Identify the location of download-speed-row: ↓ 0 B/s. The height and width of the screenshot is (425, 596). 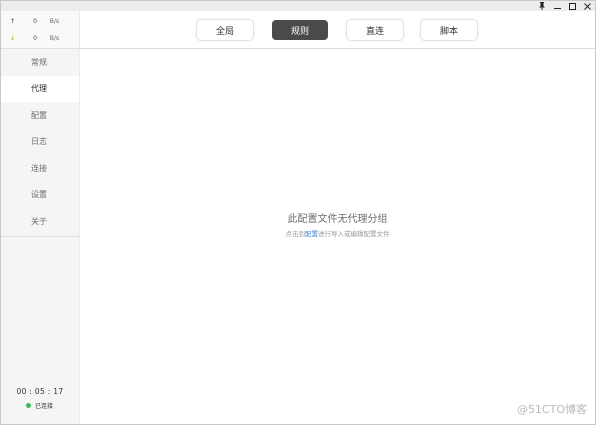
(40, 38).